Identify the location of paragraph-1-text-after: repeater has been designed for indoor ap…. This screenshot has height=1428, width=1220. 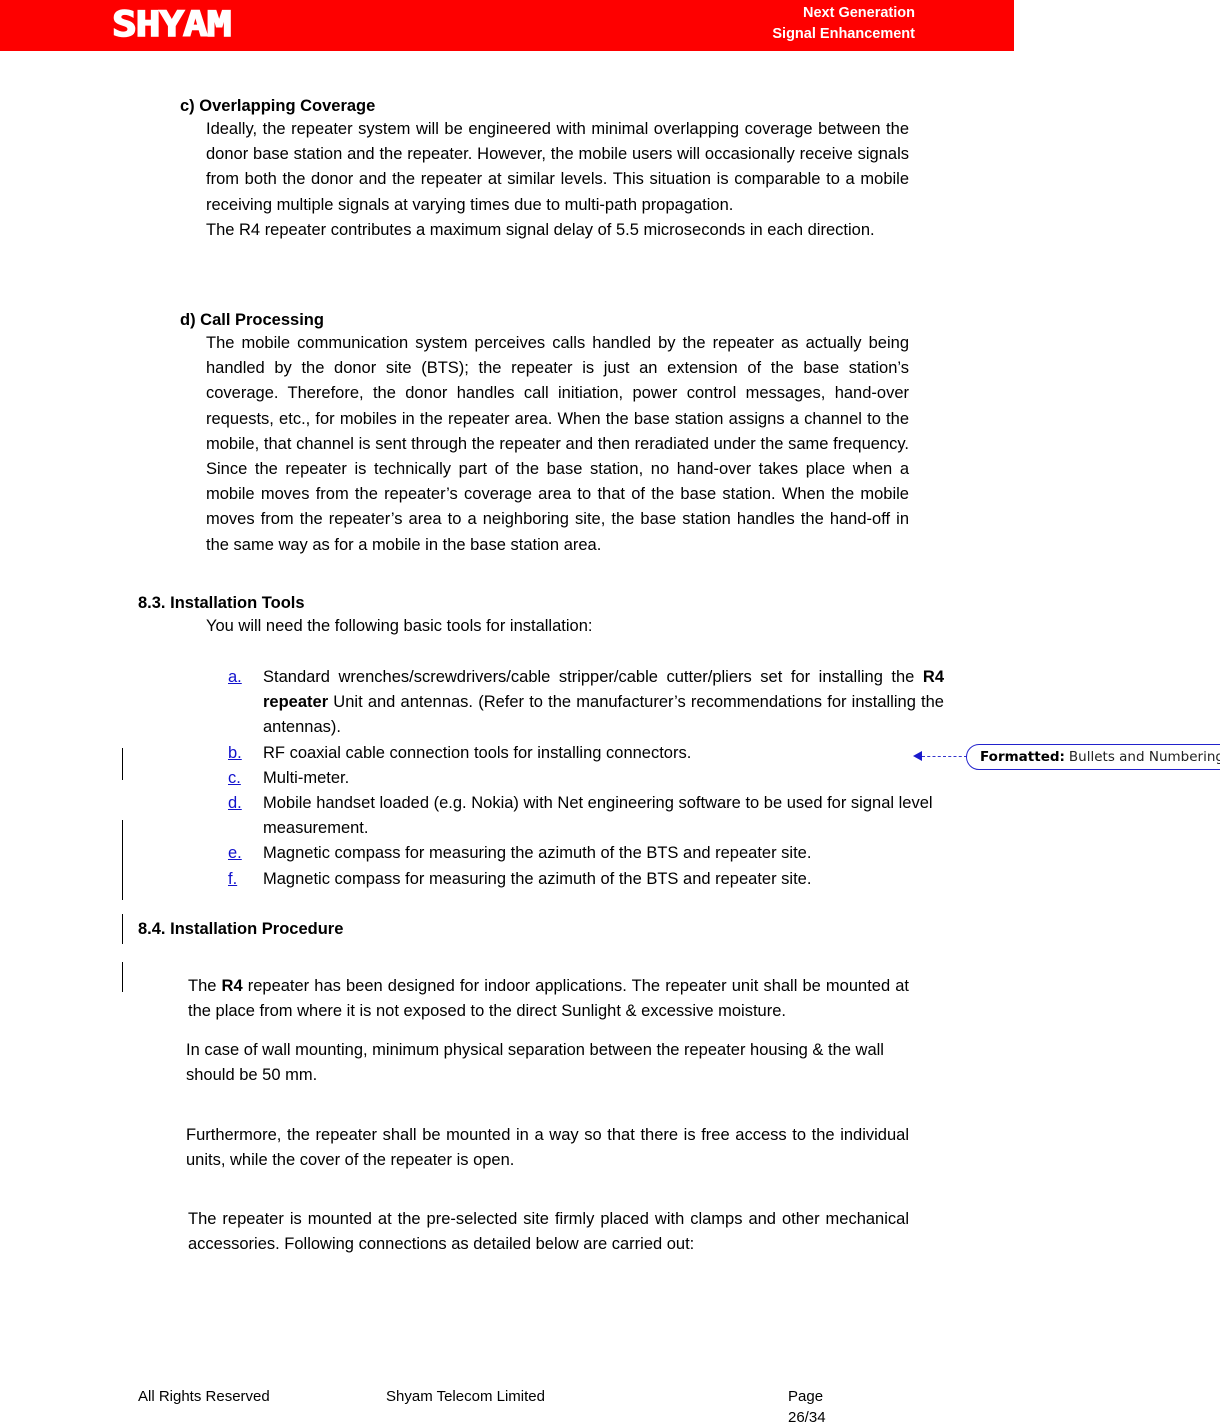
(548, 998).